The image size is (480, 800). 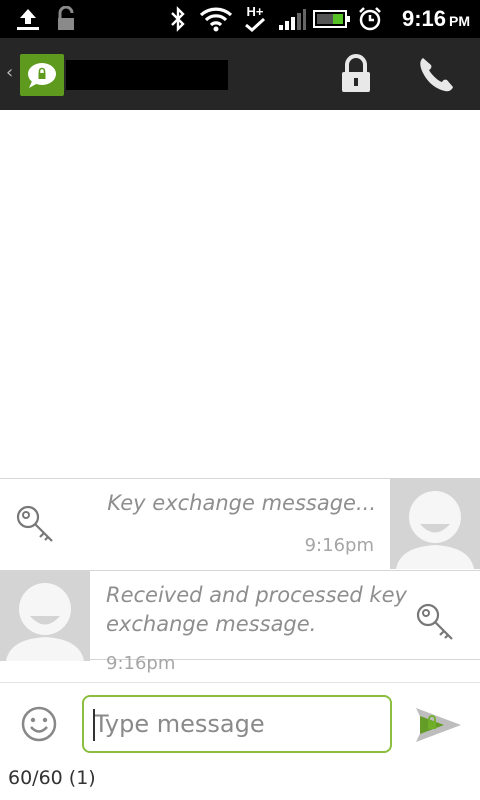 I want to click on lock-icon, so click(x=356, y=73).